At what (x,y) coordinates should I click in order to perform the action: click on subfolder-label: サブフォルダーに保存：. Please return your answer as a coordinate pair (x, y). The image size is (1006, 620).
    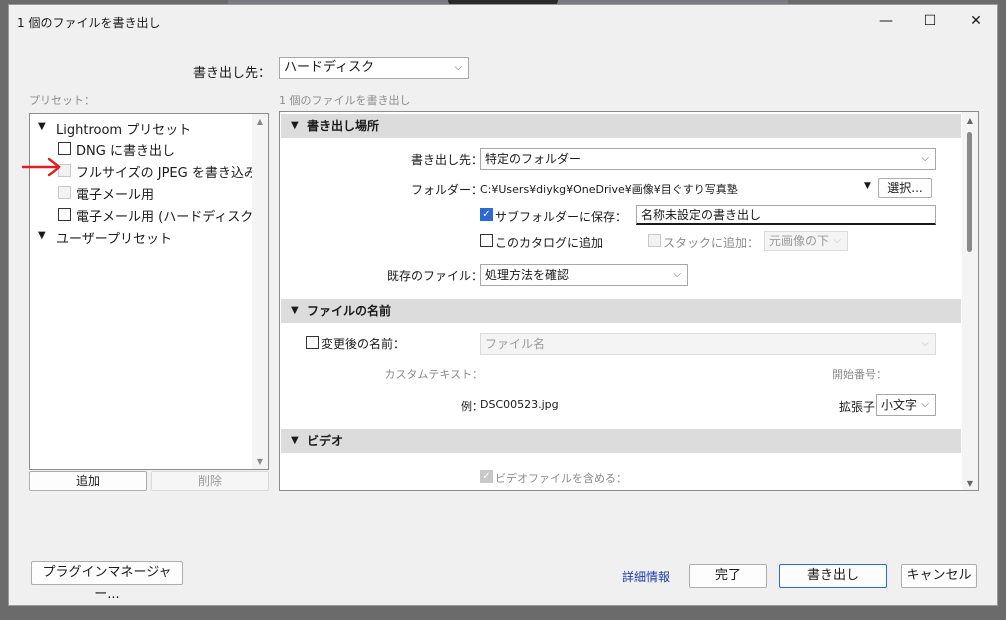
    Looking at the image, I should click on (561, 217).